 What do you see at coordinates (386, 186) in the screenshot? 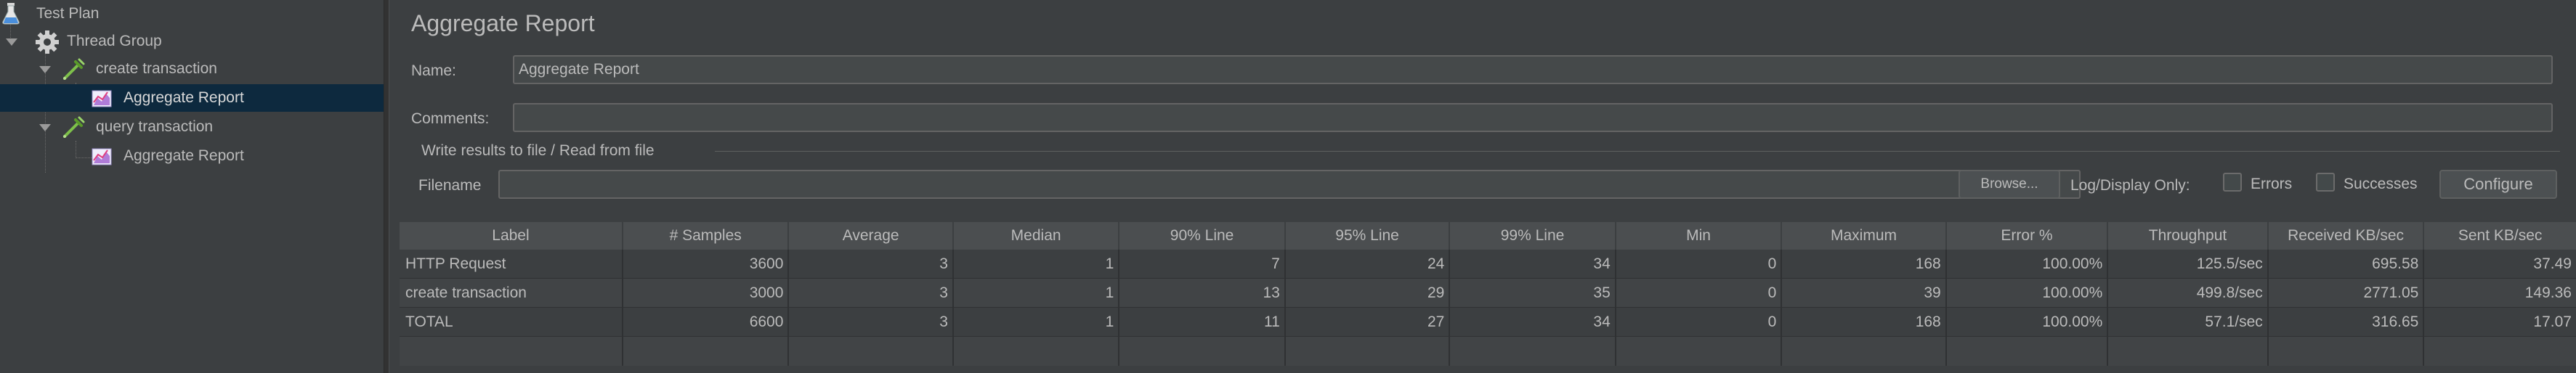
I see `split-pane-divider` at bounding box center [386, 186].